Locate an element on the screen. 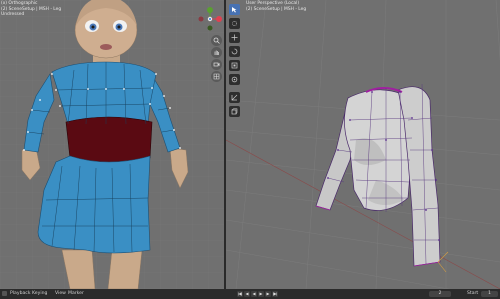 The image size is (500, 299). scale-icon is located at coordinates (234, 51).